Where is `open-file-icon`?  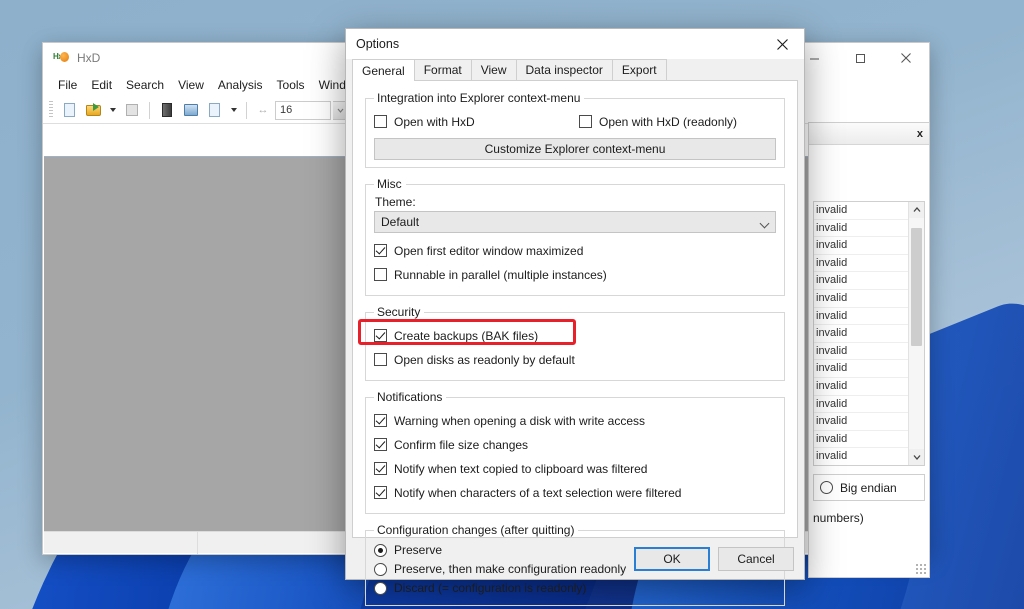 open-file-icon is located at coordinates (94, 110).